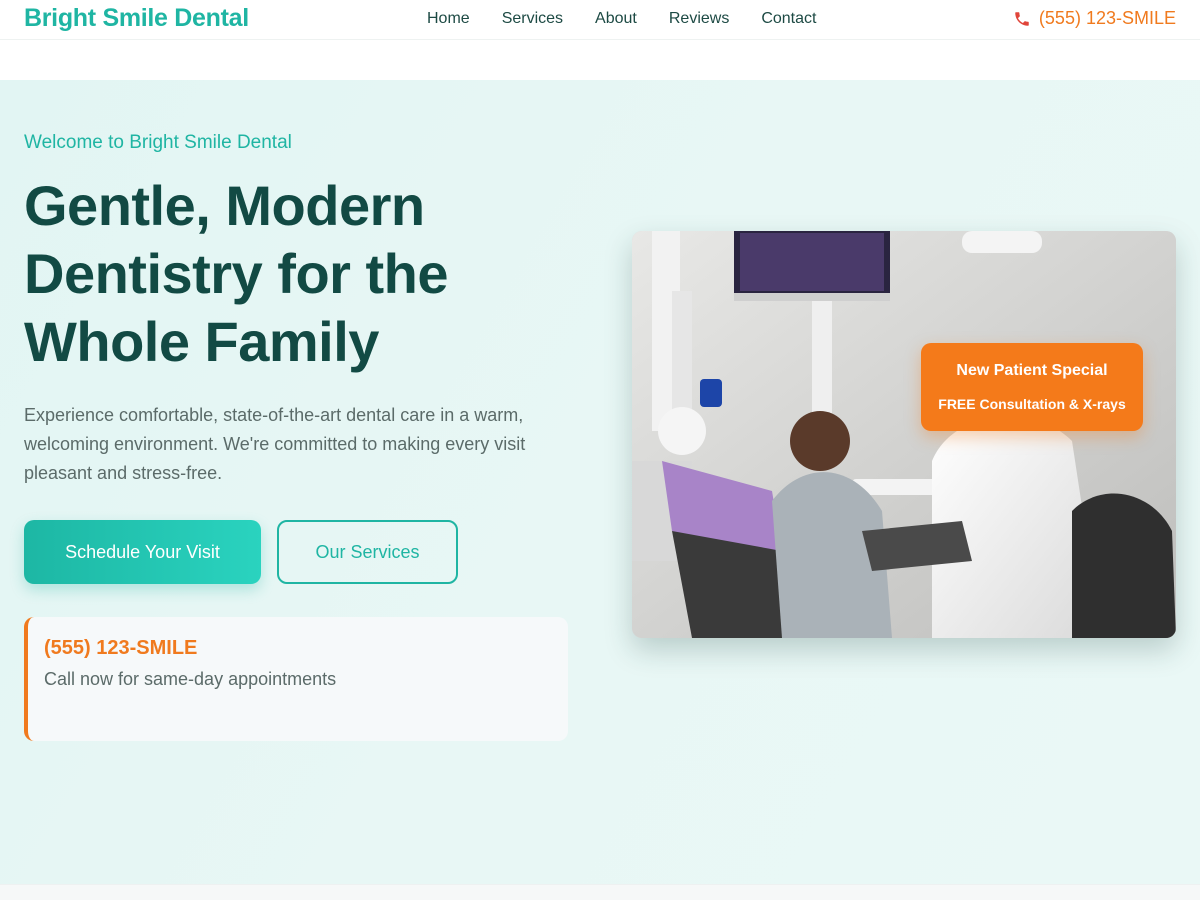 The height and width of the screenshot is (900, 1200). Describe the element at coordinates (367, 552) in the screenshot. I see `our-services-button: Our Services` at that location.